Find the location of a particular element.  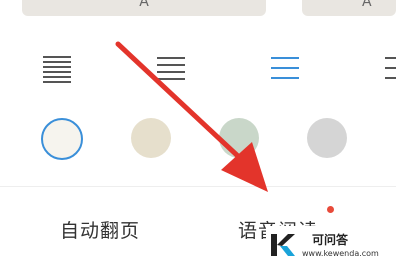

line-spacing-extra-icon is located at coordinates (390, 69).